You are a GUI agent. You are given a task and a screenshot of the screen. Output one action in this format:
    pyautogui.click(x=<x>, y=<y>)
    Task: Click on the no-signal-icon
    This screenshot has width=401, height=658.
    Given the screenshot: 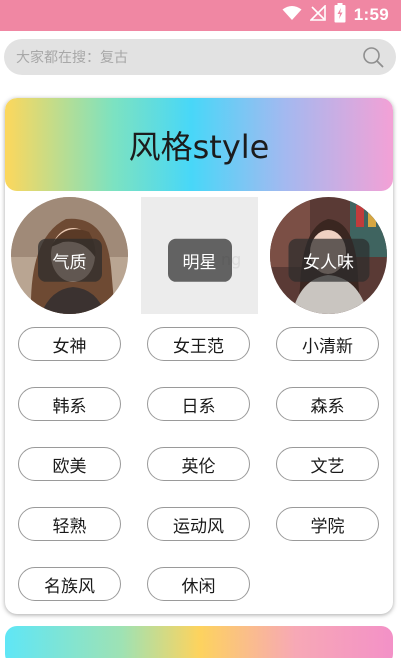 What is the action you would take?
    pyautogui.click(x=317, y=14)
    